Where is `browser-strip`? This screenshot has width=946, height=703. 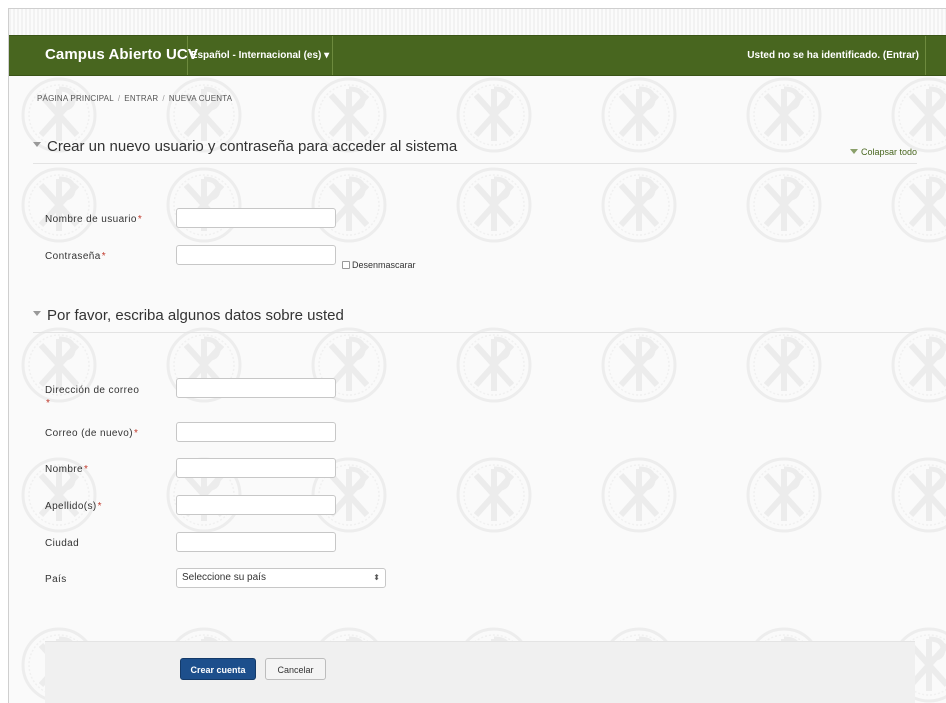
browser-strip is located at coordinates (477, 22).